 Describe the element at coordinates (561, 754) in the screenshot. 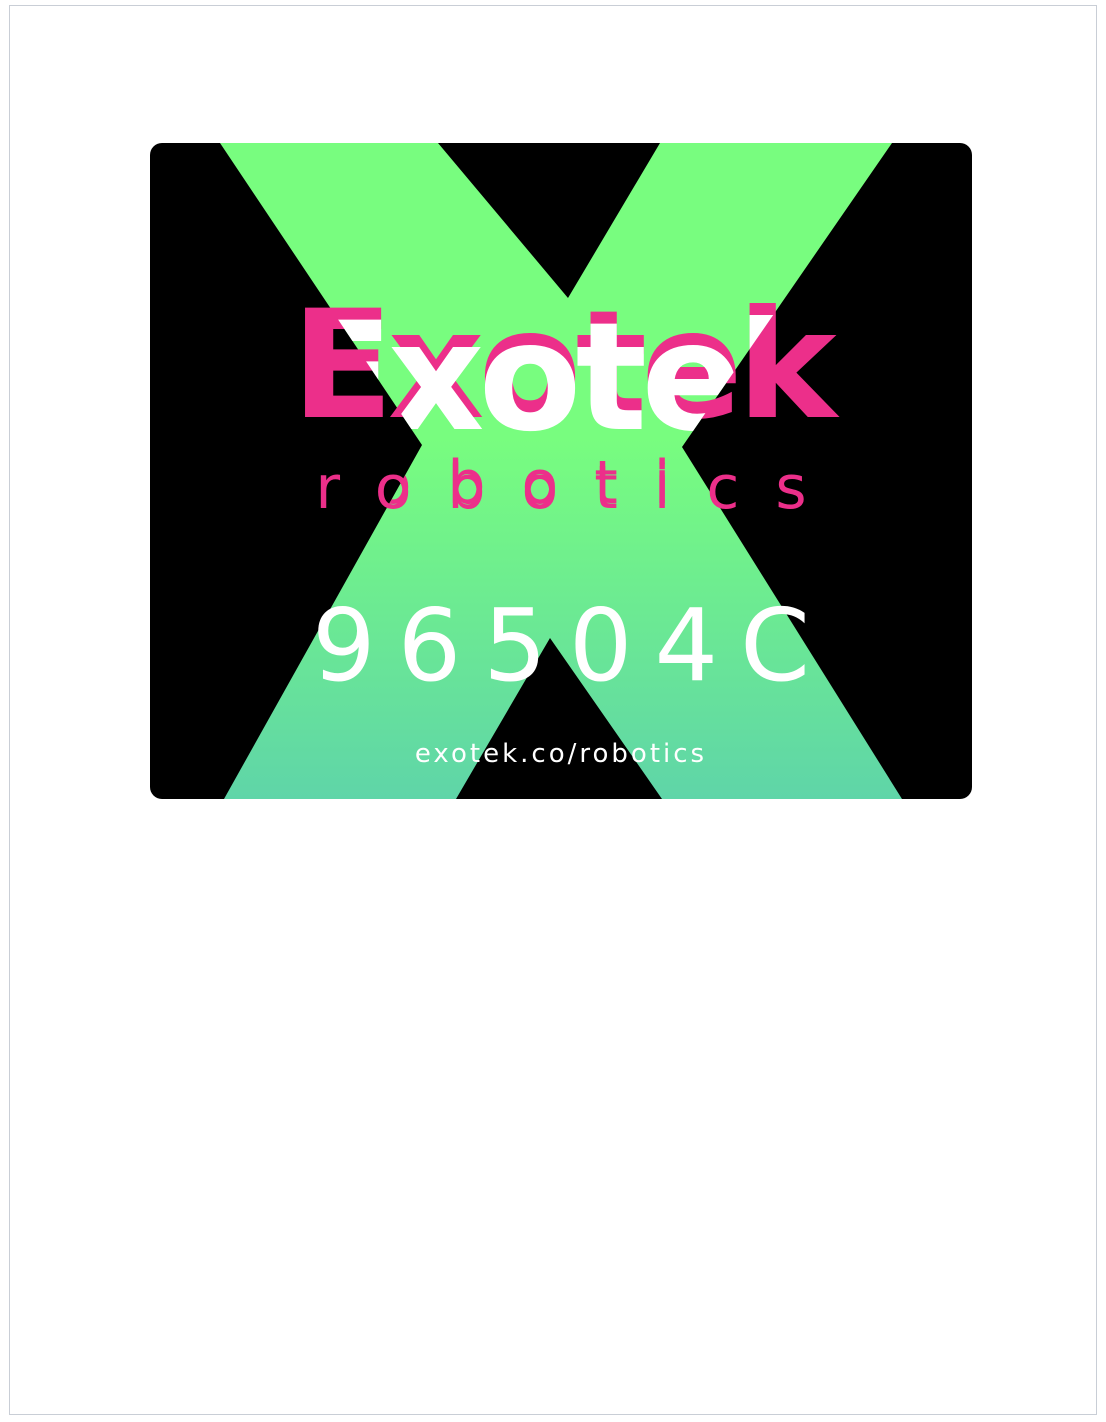

I see `website-url: exotek.co/robotics` at that location.